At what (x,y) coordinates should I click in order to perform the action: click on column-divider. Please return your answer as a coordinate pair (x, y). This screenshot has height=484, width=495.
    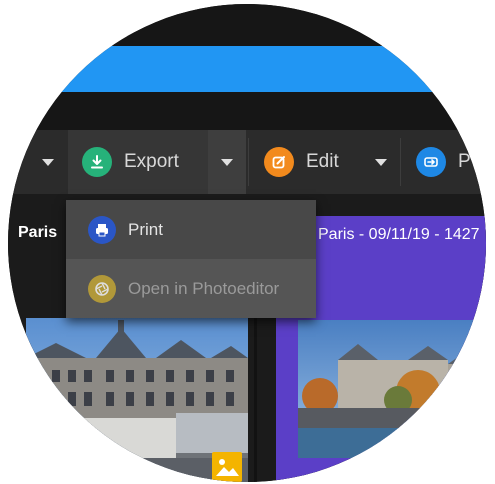
    Looking at the image, I should click on (255, 395).